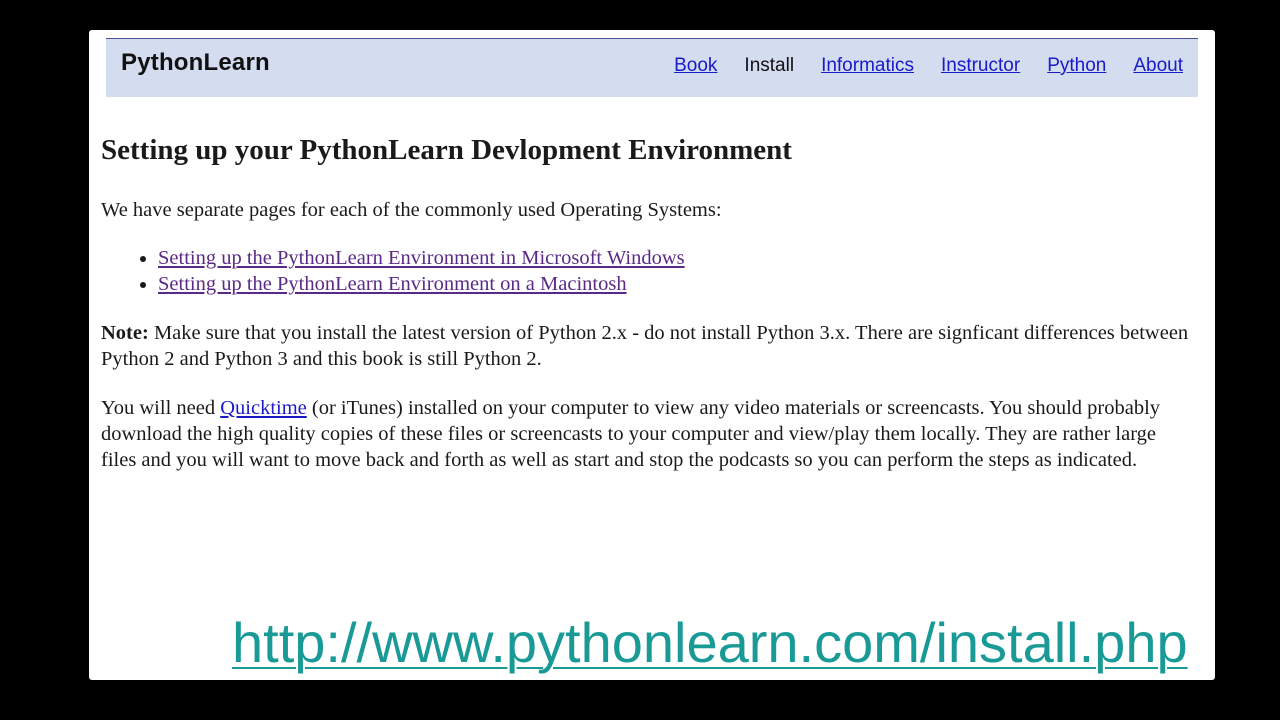  I want to click on nav-book: Book, so click(695, 66).